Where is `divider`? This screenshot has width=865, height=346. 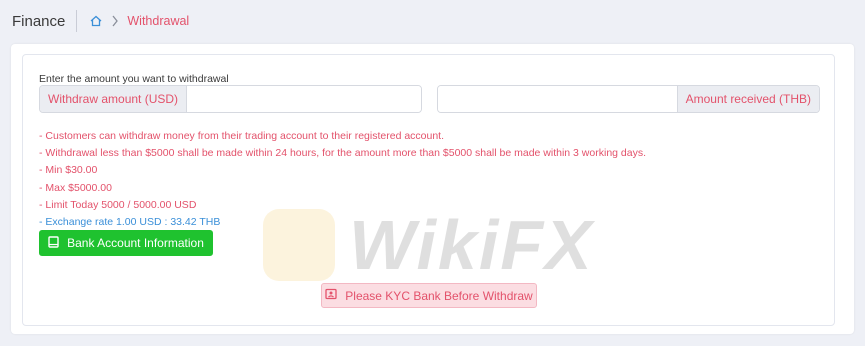 divider is located at coordinates (77, 21).